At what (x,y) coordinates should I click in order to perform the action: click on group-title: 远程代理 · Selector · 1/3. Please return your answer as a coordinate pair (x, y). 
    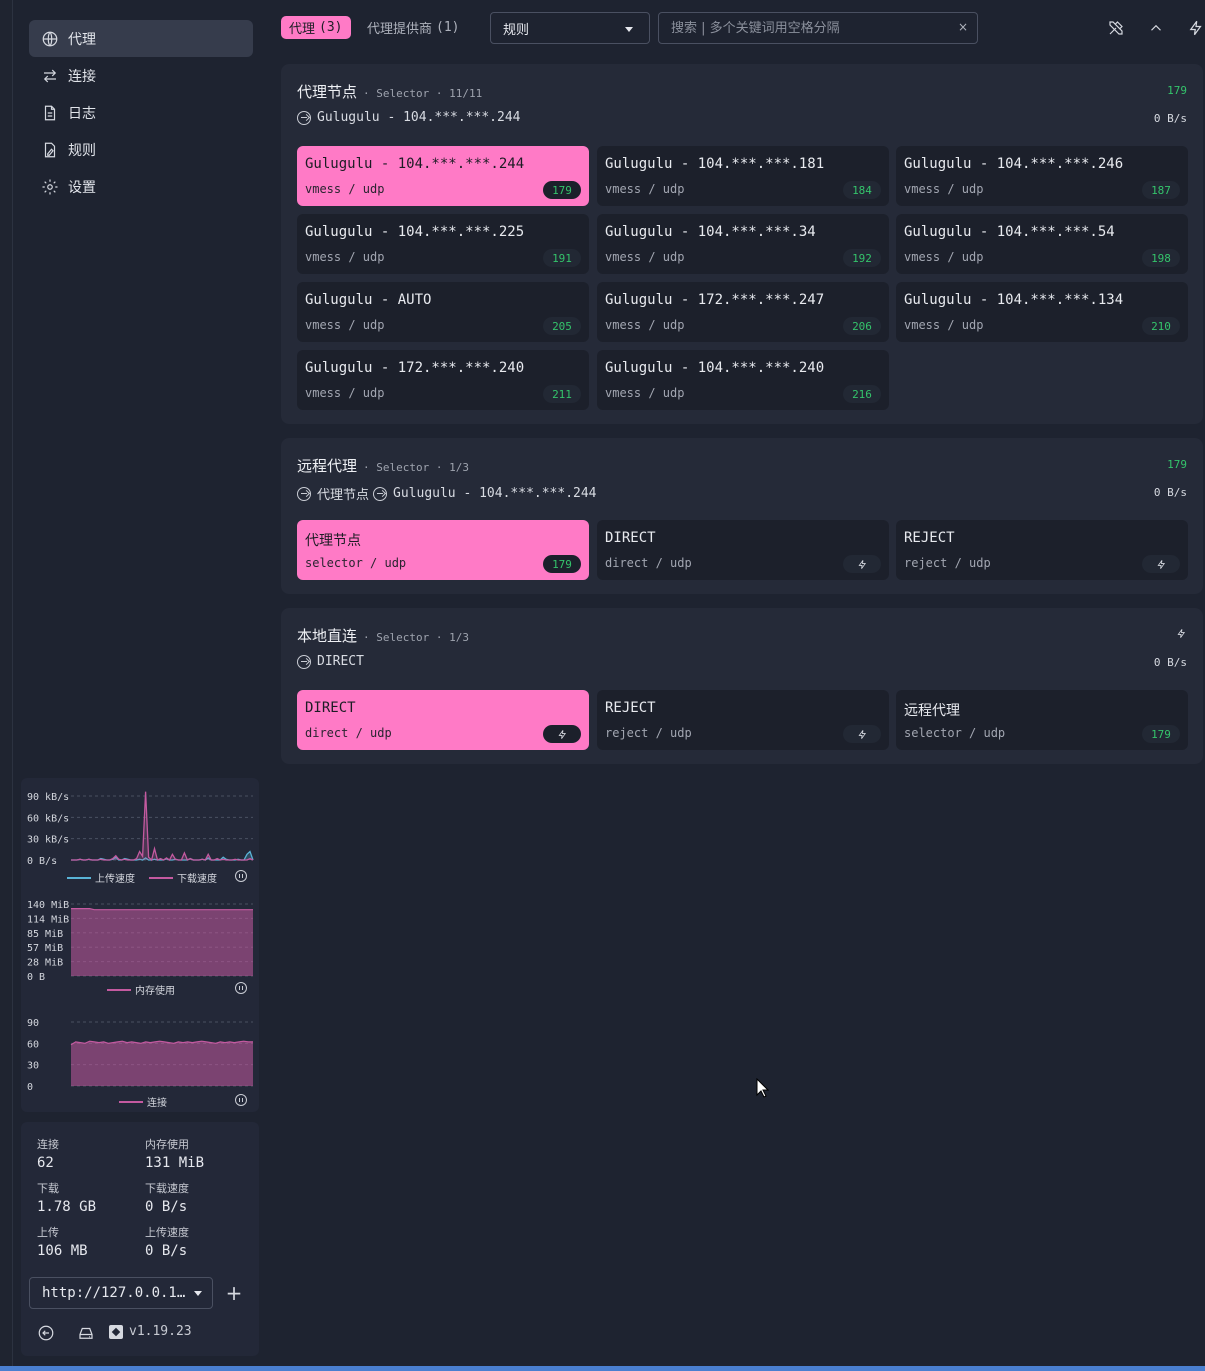
    Looking at the image, I should click on (383, 465).